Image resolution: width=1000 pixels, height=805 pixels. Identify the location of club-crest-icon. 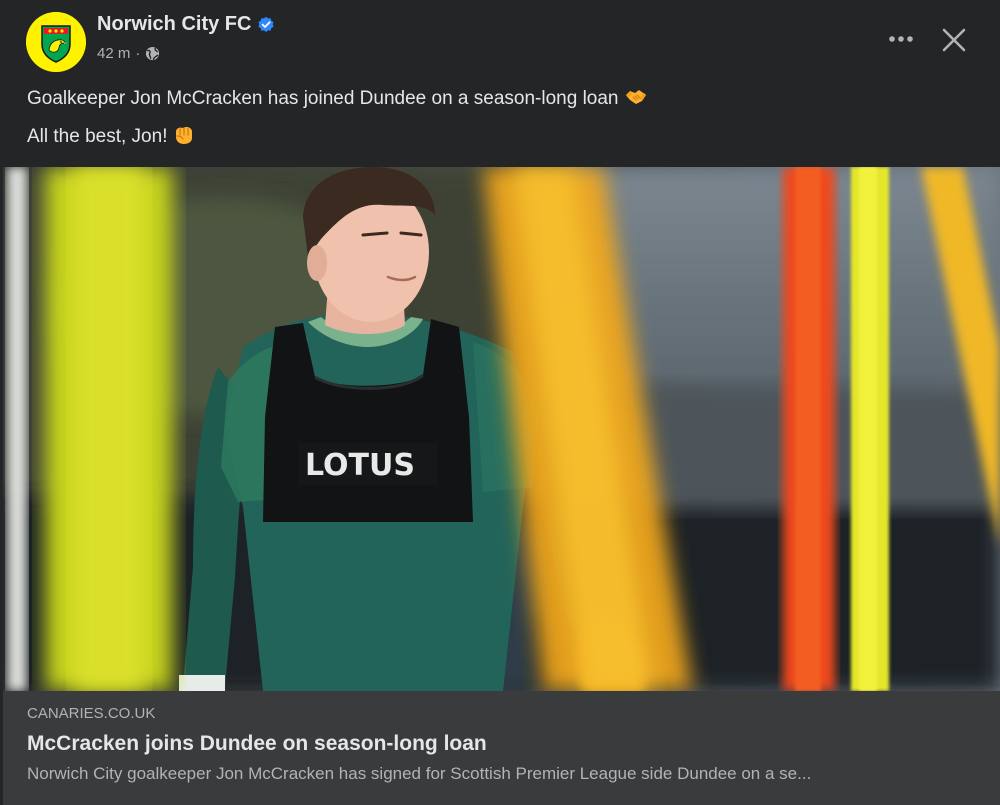
(56, 42).